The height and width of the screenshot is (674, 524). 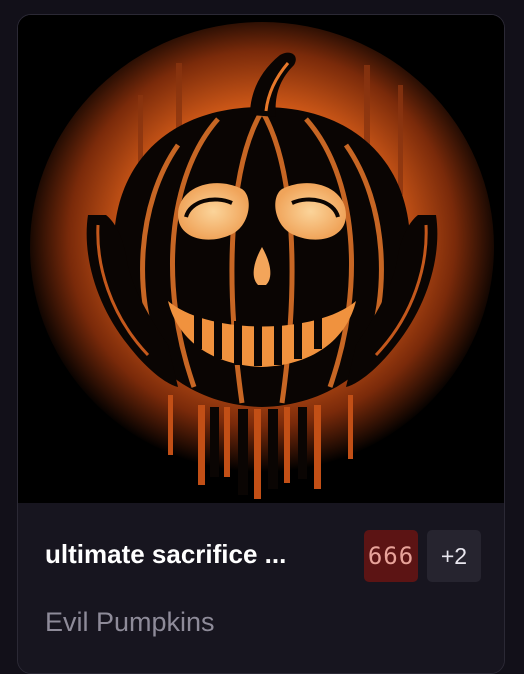 I want to click on more-badges-counter: +2, so click(x=454, y=556).